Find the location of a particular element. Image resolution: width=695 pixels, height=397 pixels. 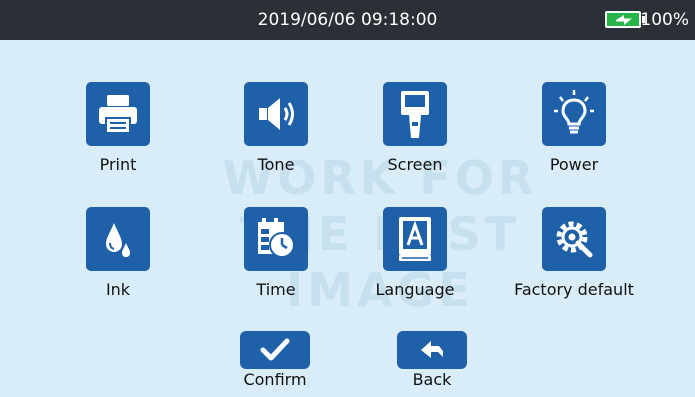

factory-default-icon-box is located at coordinates (574, 239).